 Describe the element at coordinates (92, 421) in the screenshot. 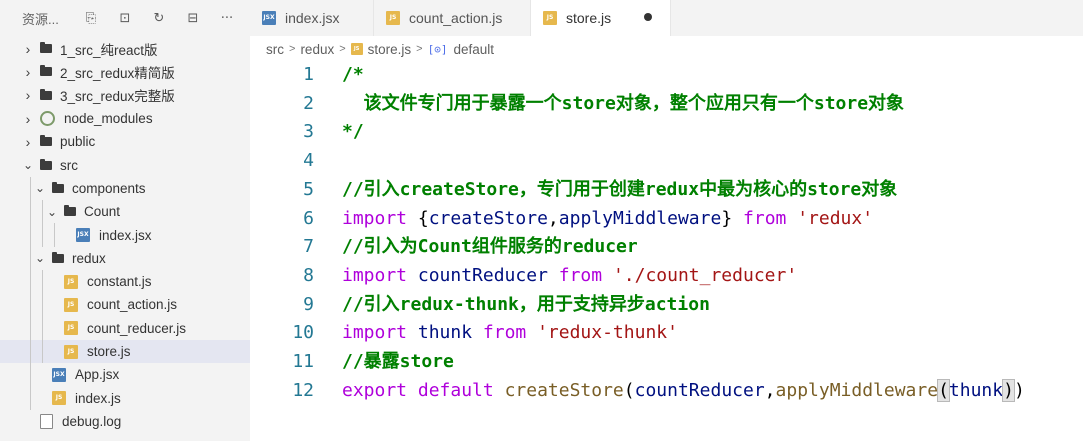

I see `tree-item-label: debug.log` at that location.